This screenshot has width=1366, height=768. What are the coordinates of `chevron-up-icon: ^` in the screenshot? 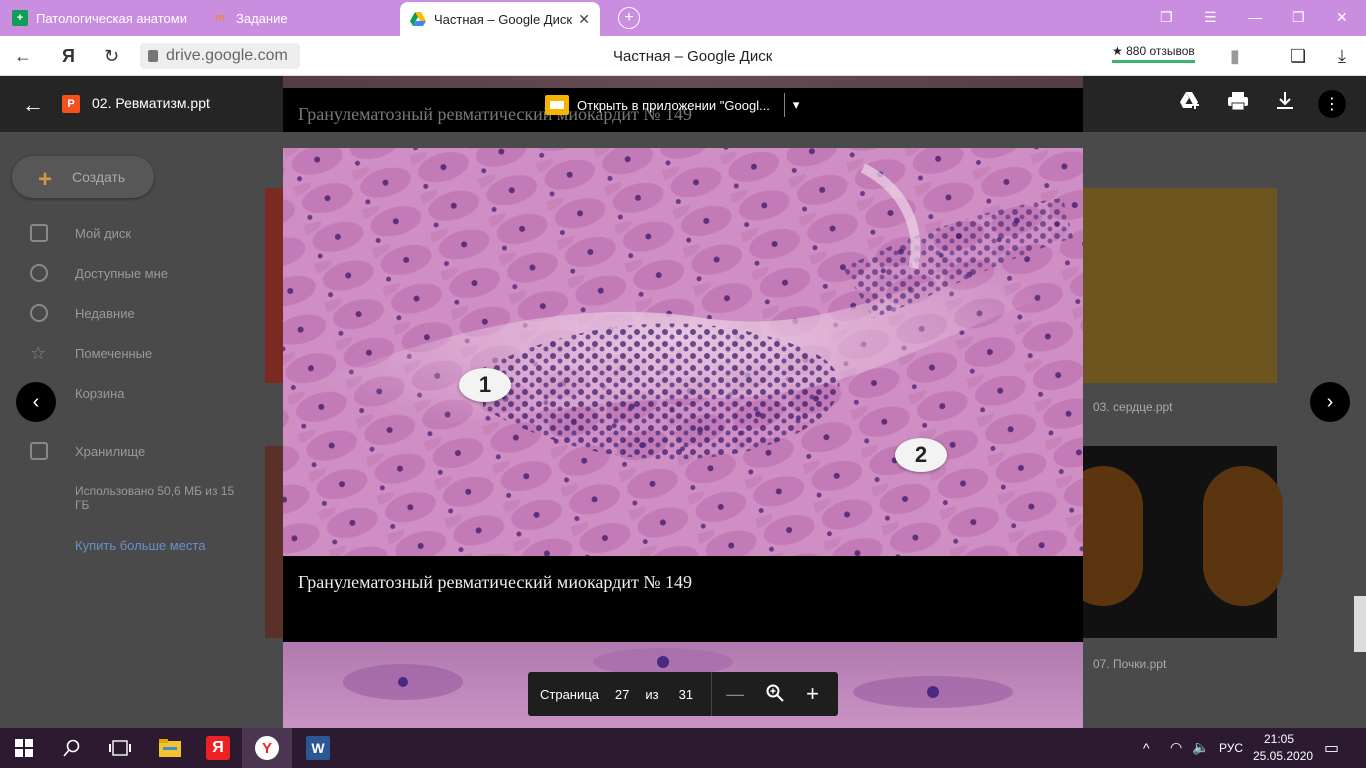 It's located at (1146, 748).